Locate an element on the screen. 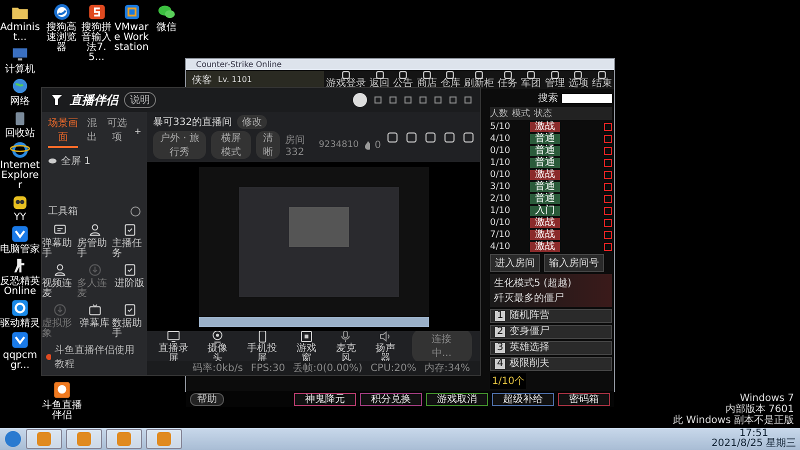  icon-label: 搜狗高速浏览器 is located at coordinates (61, 38).